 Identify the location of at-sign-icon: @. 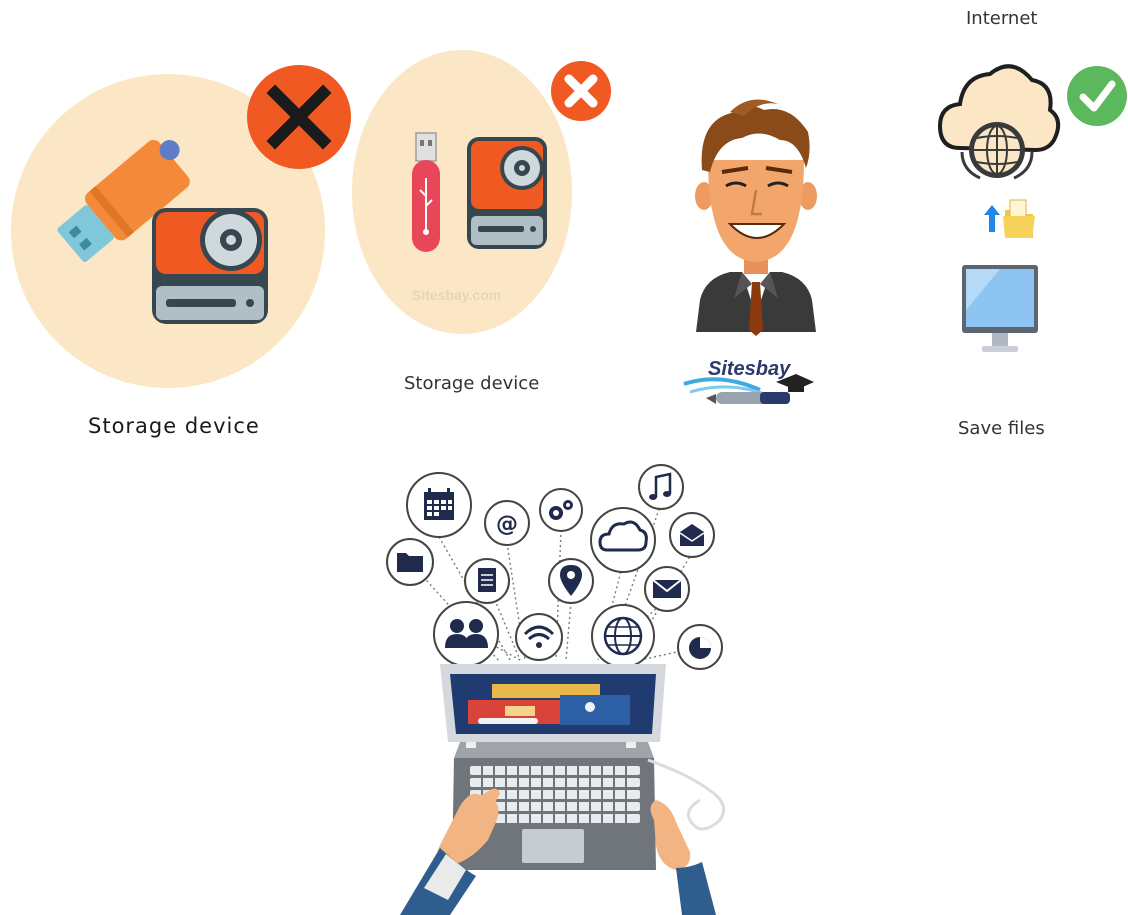
(507, 523).